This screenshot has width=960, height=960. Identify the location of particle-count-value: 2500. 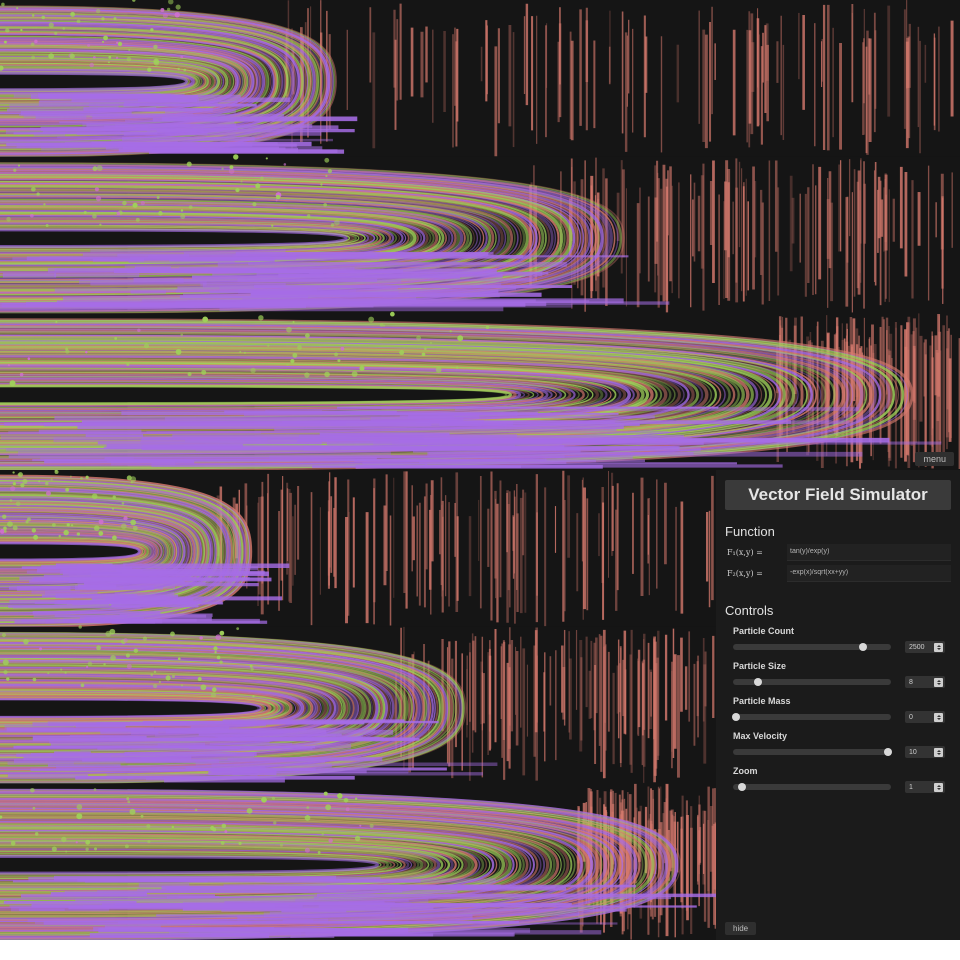
(917, 647).